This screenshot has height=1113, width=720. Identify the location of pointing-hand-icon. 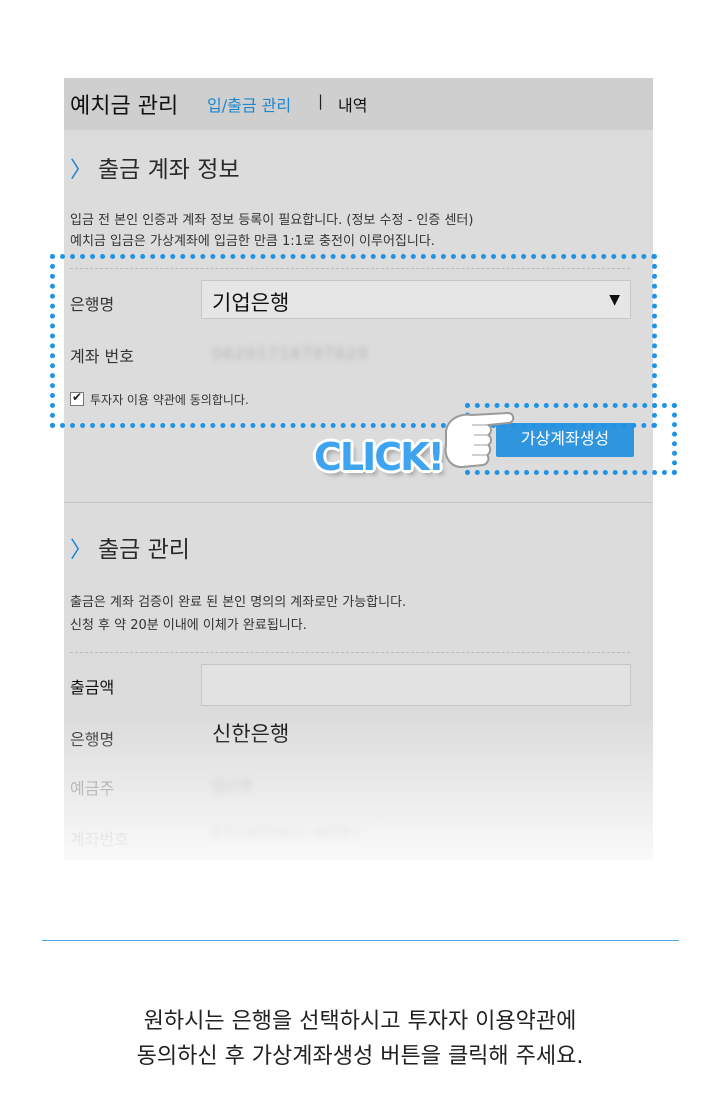
(479, 440).